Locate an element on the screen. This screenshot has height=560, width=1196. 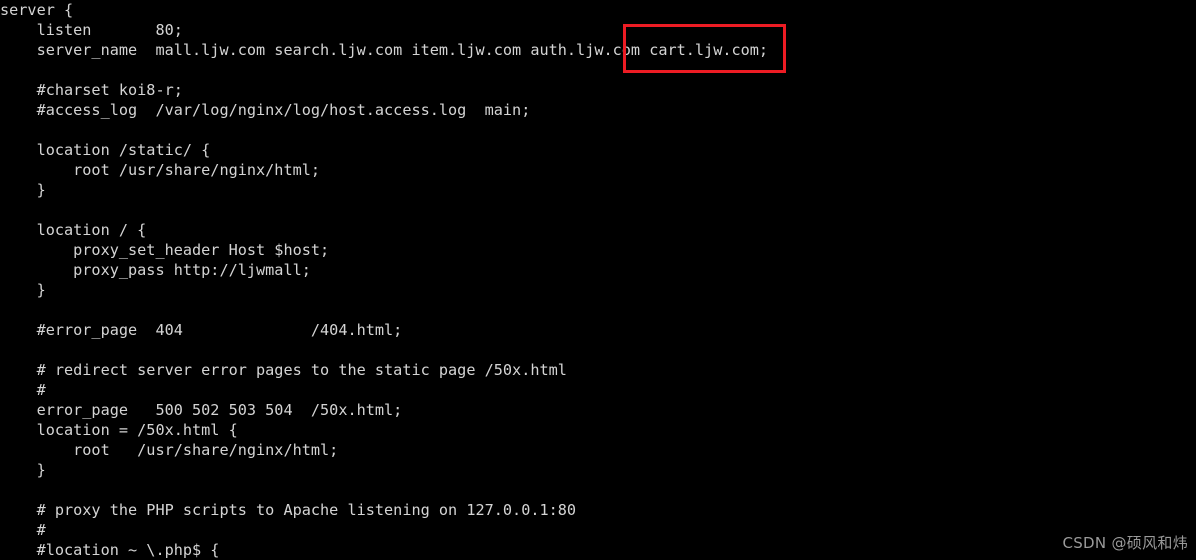
code-line: listen 80; is located at coordinates (91, 30).